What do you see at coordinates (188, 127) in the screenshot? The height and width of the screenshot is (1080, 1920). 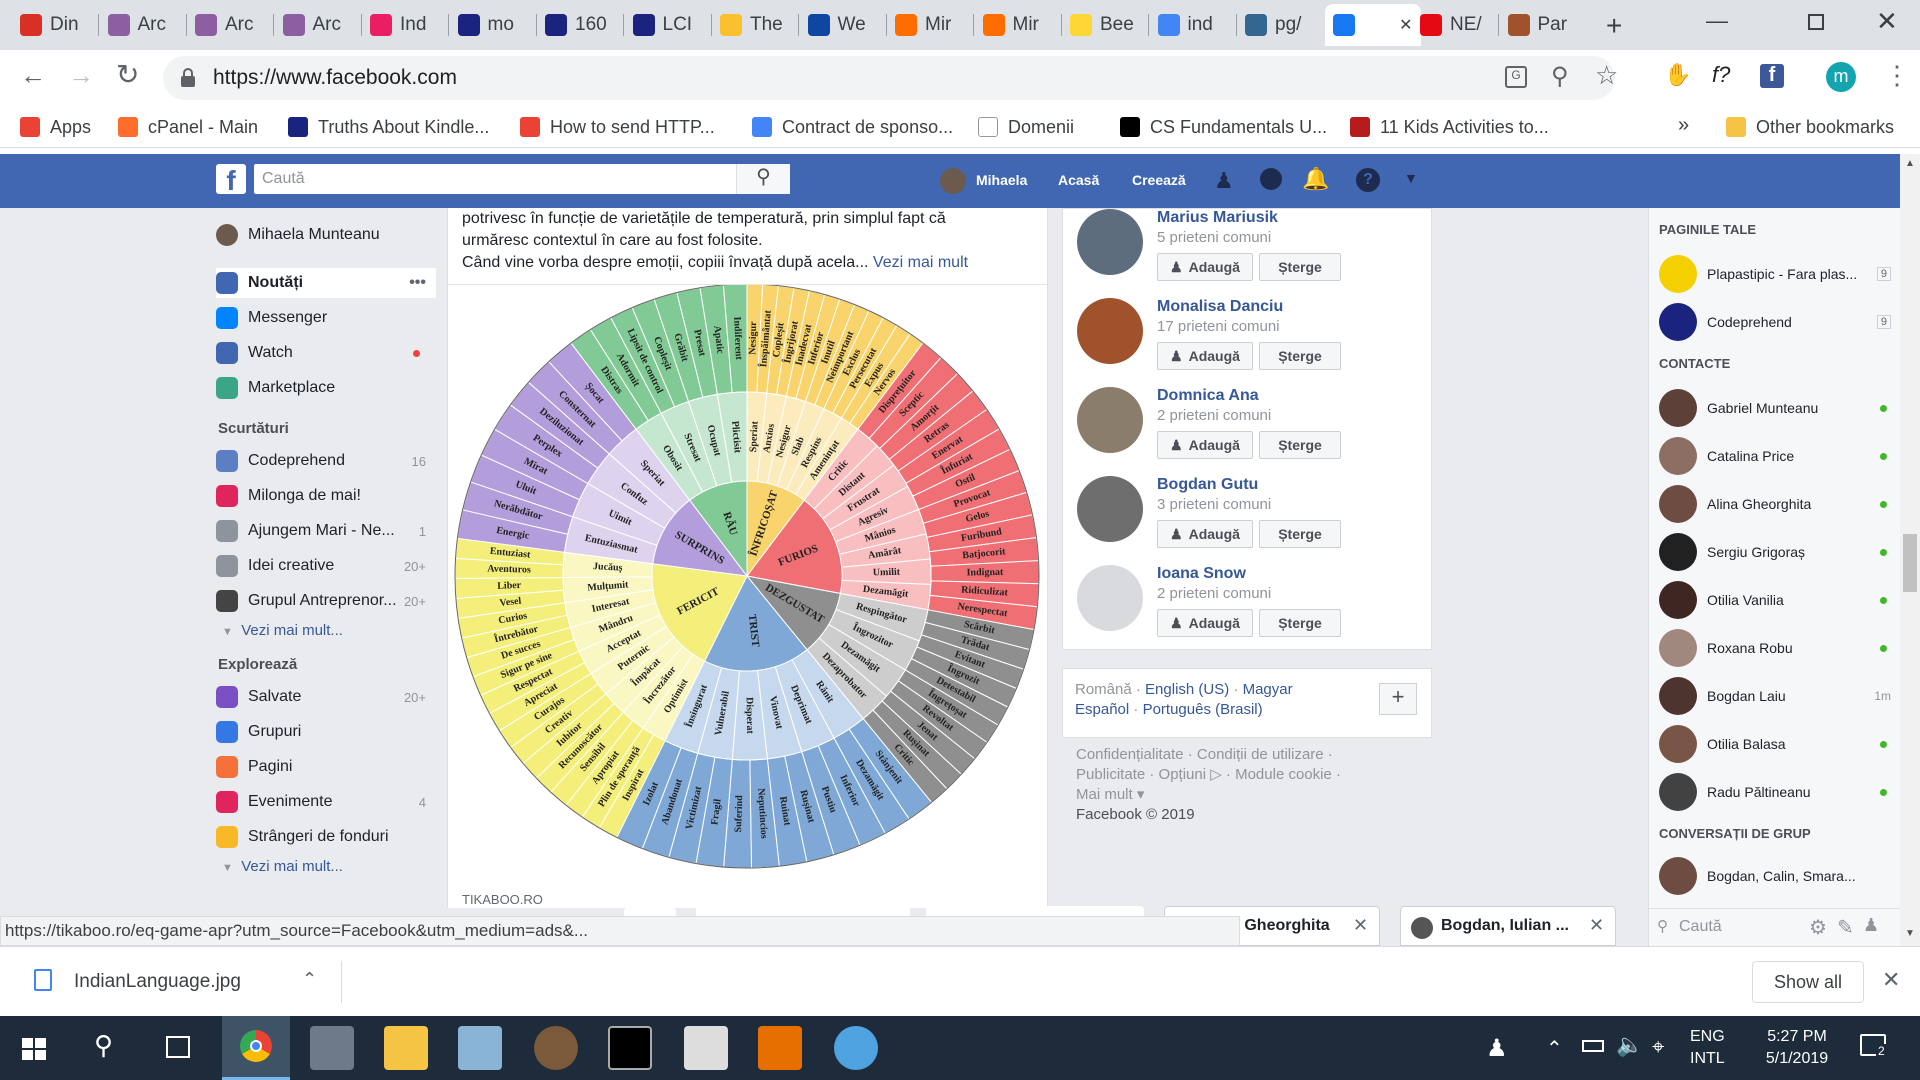 I see `bookmark-item: cPanel - Main` at bounding box center [188, 127].